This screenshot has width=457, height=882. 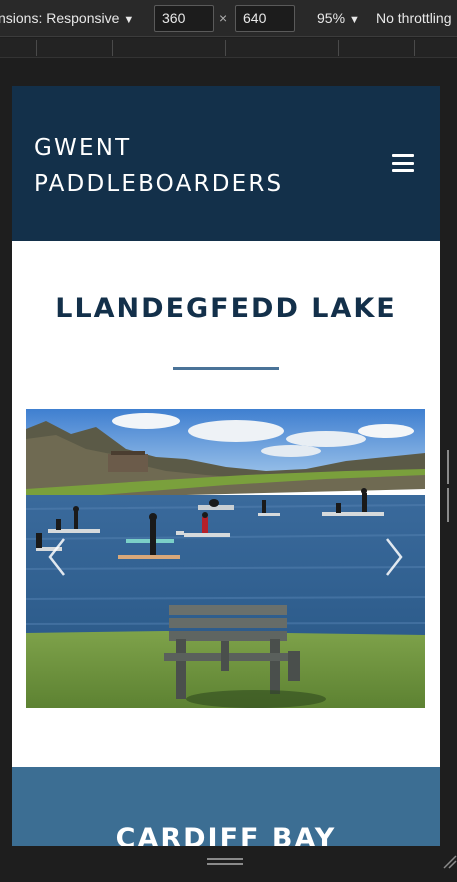 I want to click on throttling-dropdown: No throttling, so click(x=413, y=18).